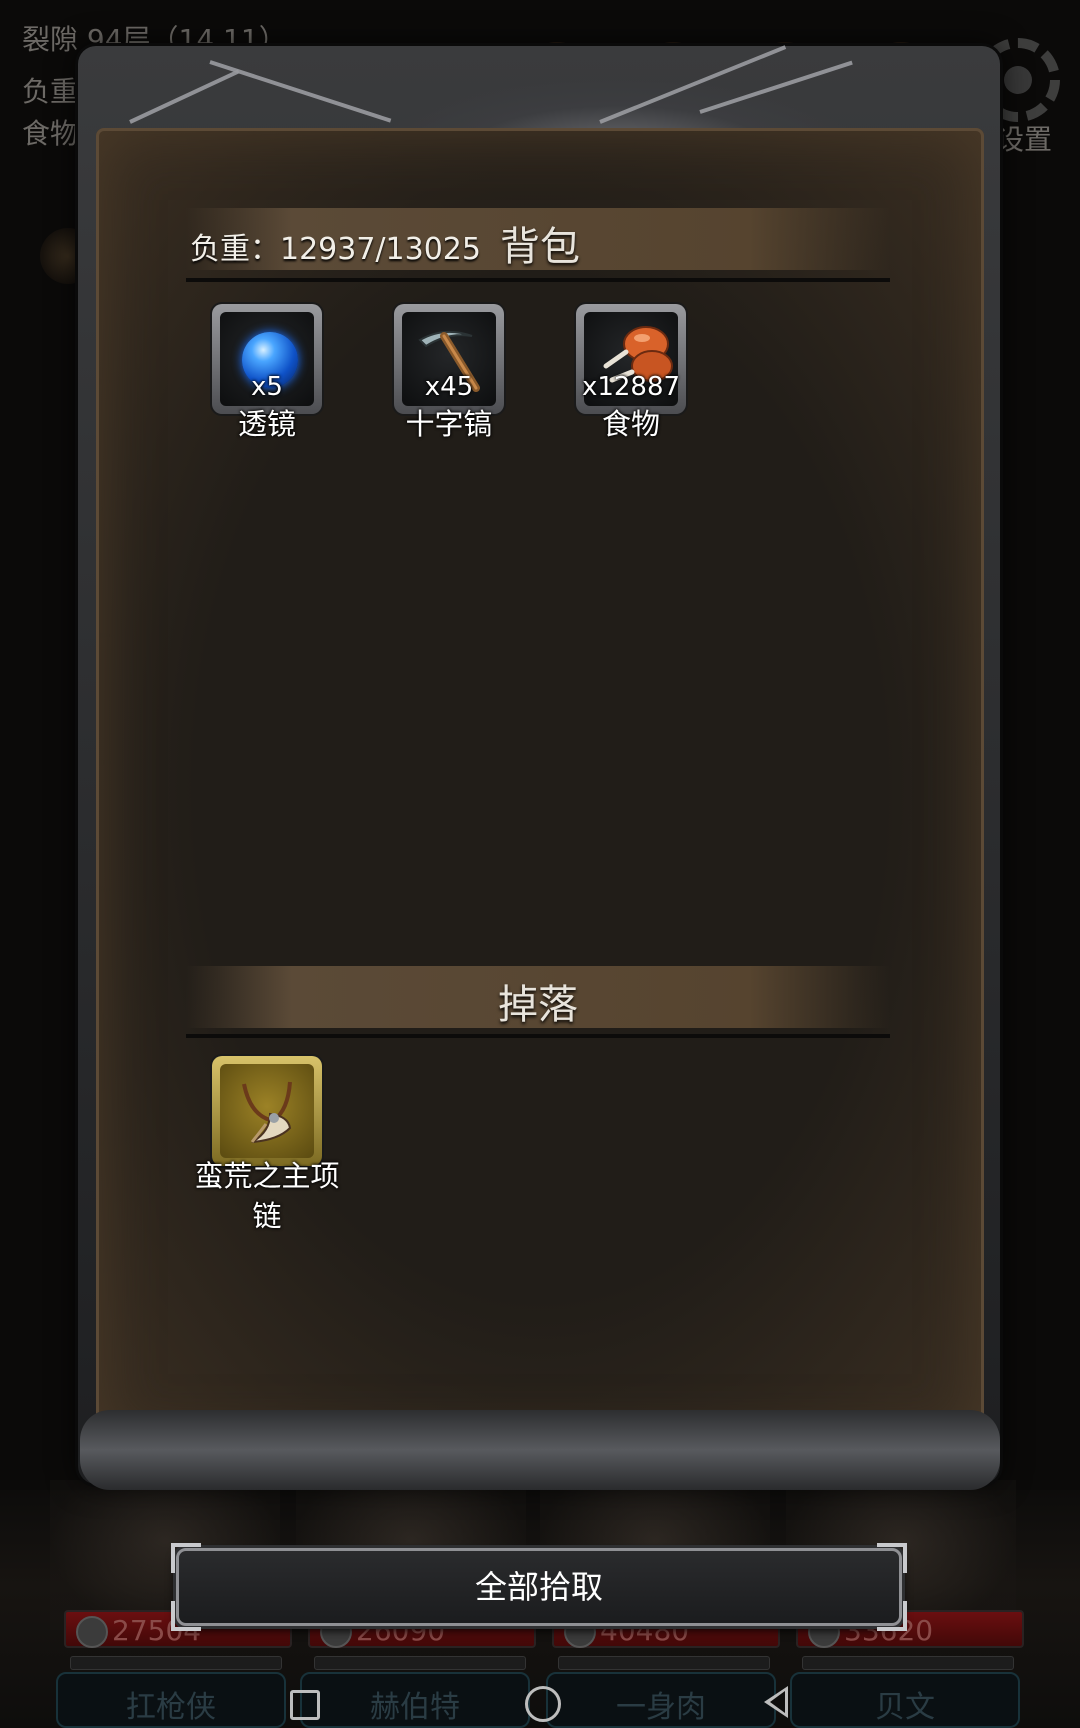  Describe the element at coordinates (449, 424) in the screenshot. I see `item-name: 十字镐` at that location.